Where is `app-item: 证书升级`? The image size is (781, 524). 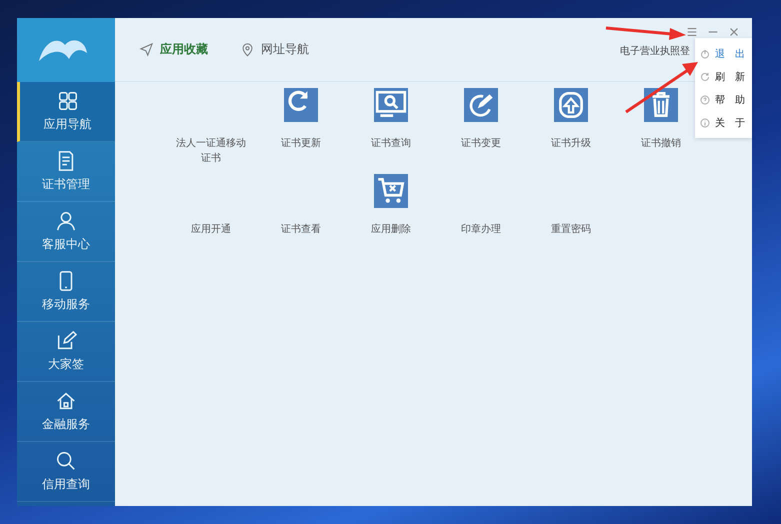
app-item: 证书升级 is located at coordinates (571, 127).